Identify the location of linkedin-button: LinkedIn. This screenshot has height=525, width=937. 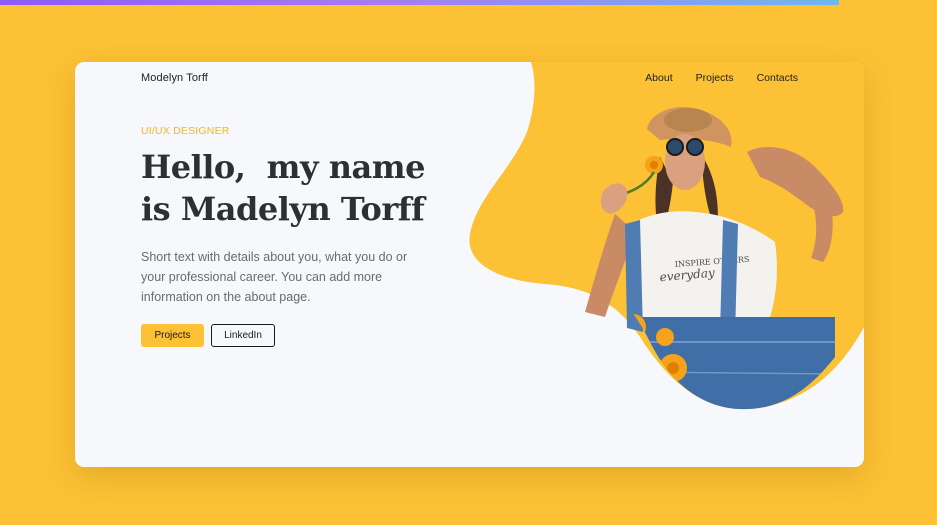
(243, 335).